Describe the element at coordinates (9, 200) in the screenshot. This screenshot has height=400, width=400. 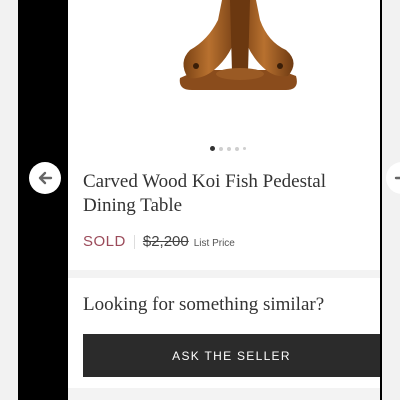
I see `left-frame-edge` at that location.